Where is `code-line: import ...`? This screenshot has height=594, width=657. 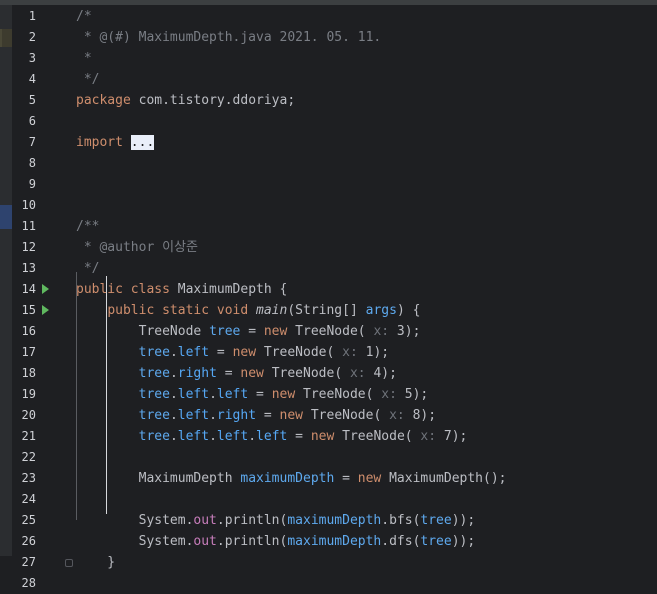
code-line: import ... is located at coordinates (115, 142).